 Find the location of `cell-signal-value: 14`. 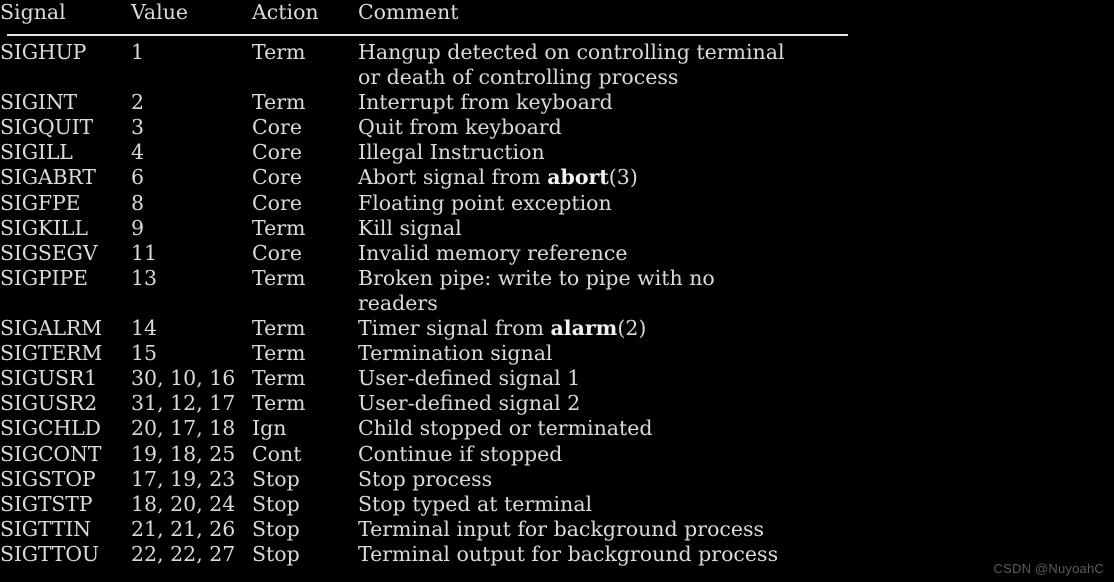

cell-signal-value: 14 is located at coordinates (144, 328).